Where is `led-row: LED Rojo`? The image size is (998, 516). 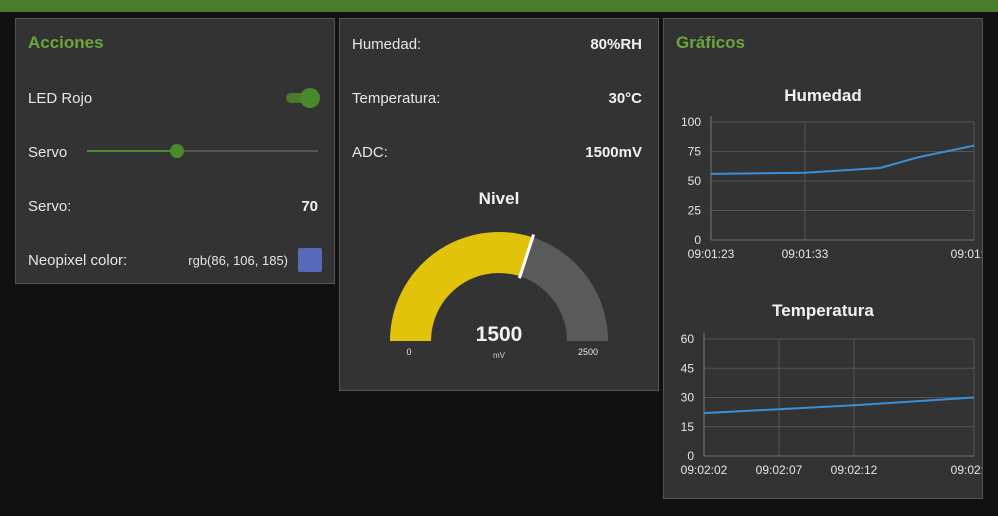 led-row: LED Rojo is located at coordinates (175, 98).